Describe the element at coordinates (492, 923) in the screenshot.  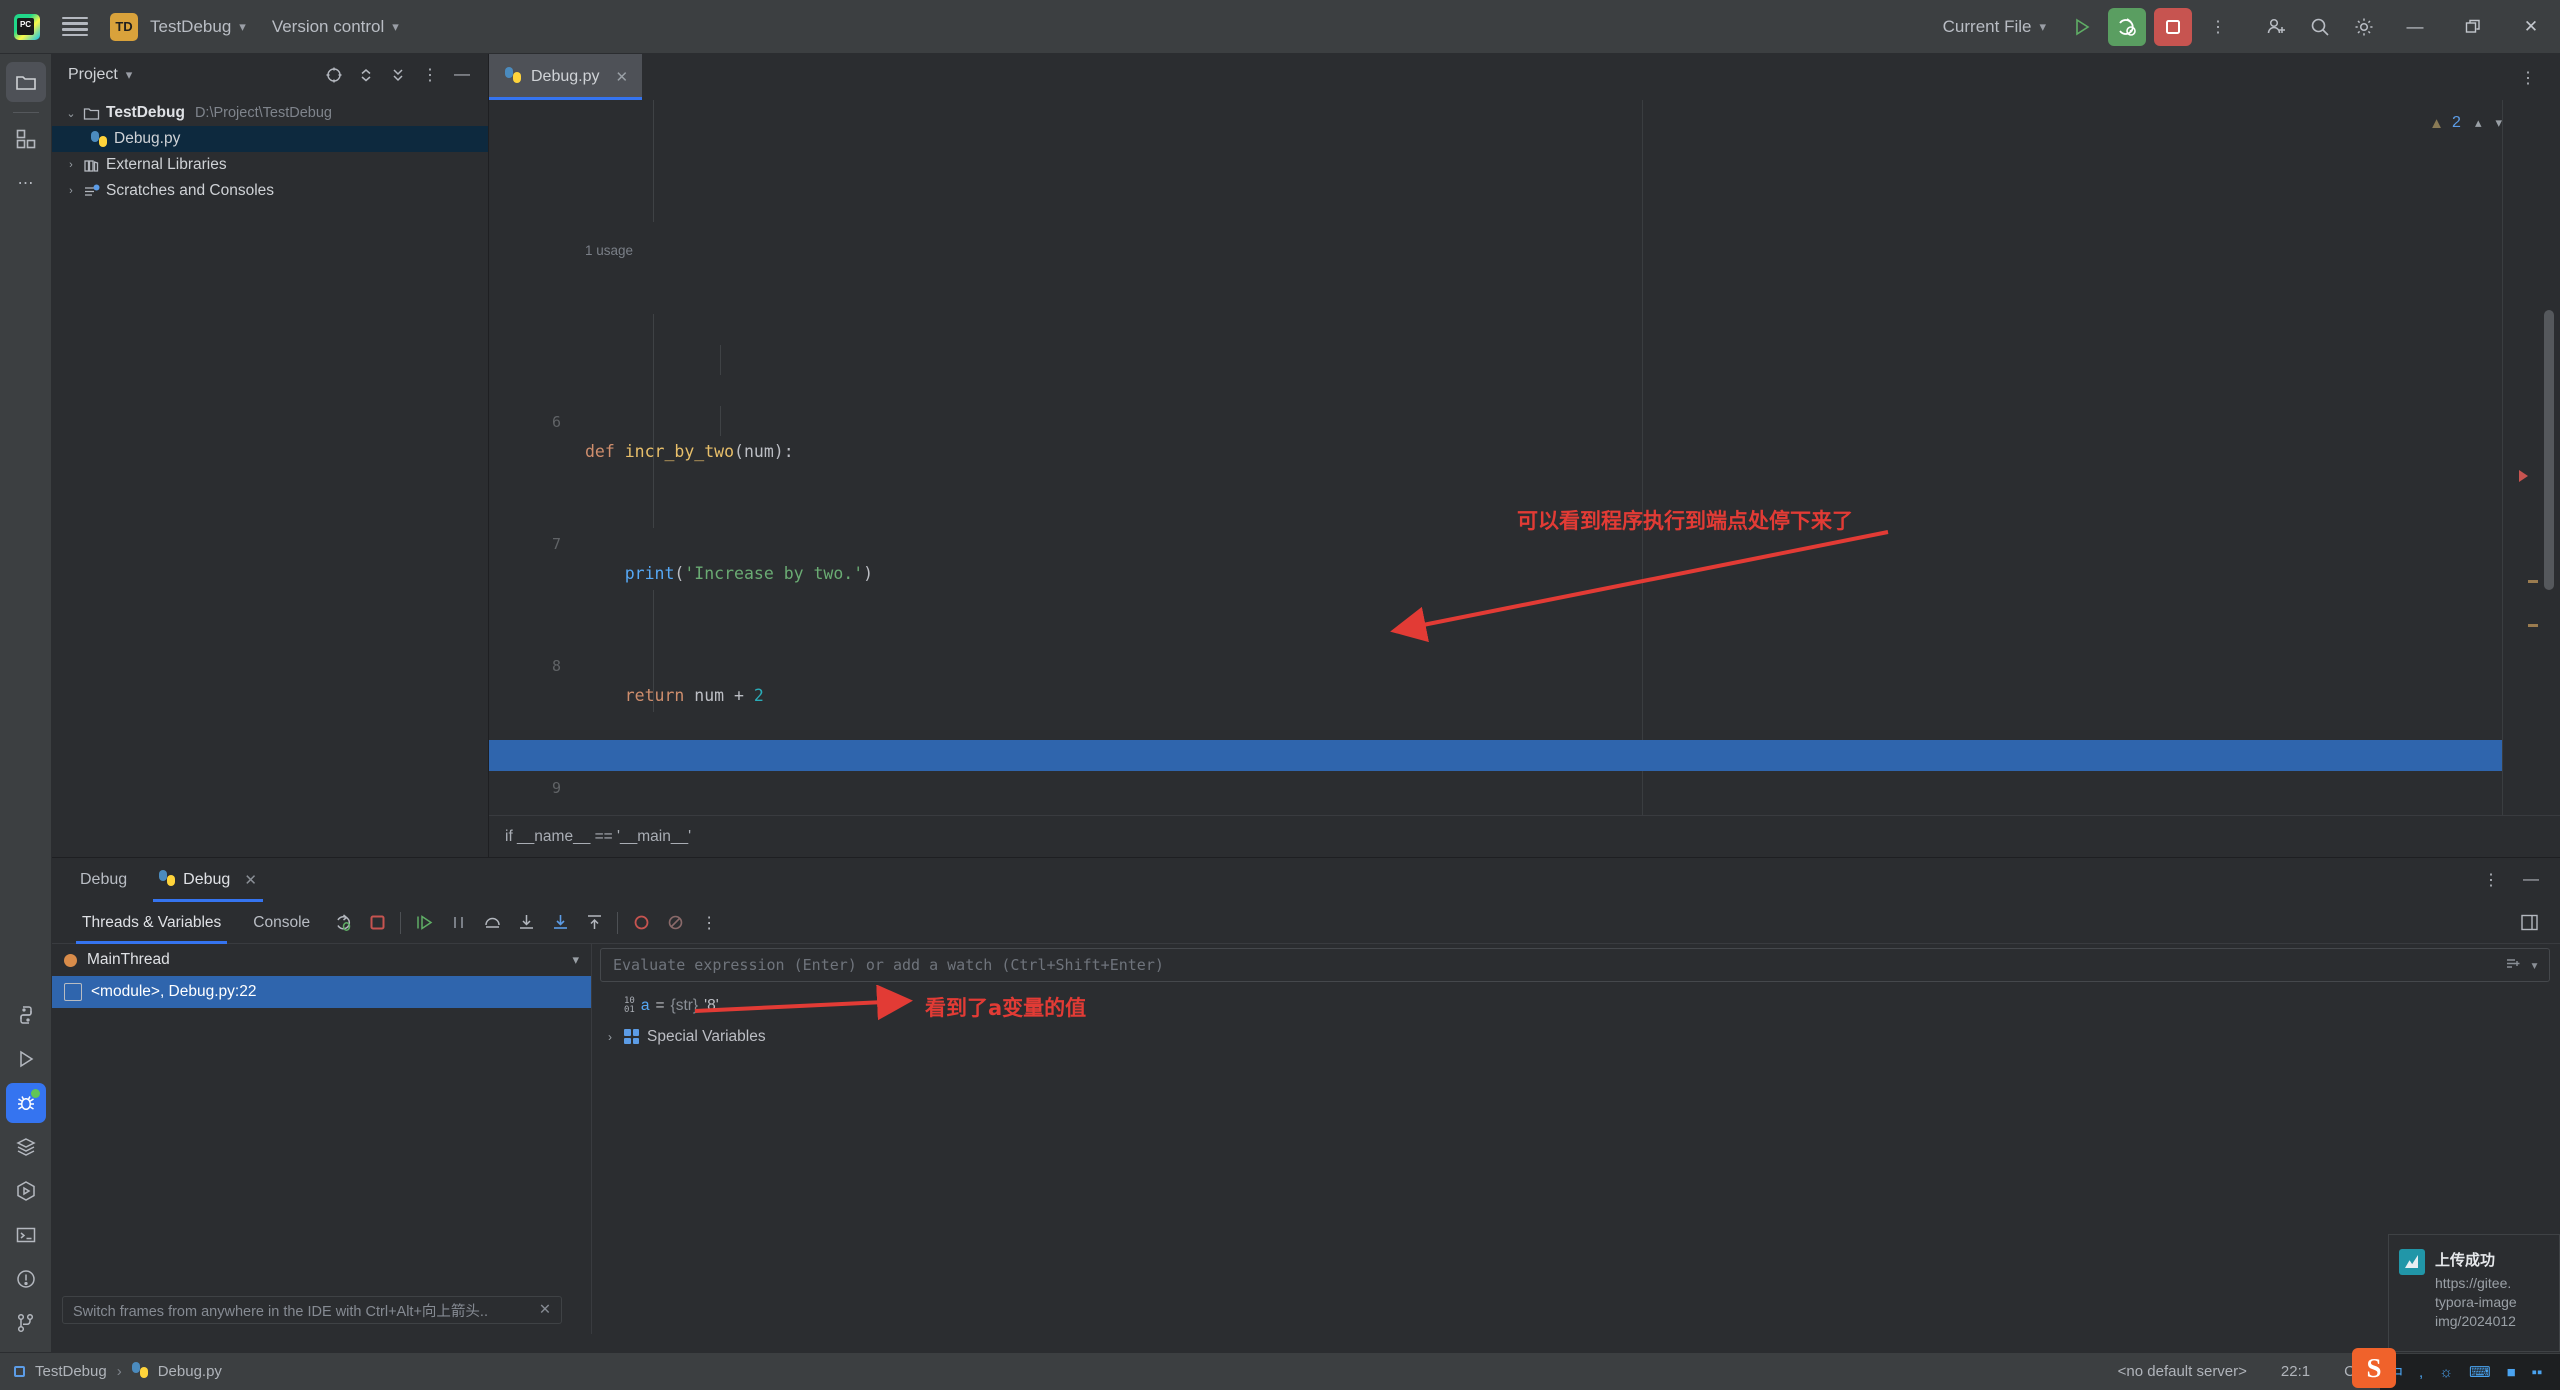
I see `step-over-icon` at that location.